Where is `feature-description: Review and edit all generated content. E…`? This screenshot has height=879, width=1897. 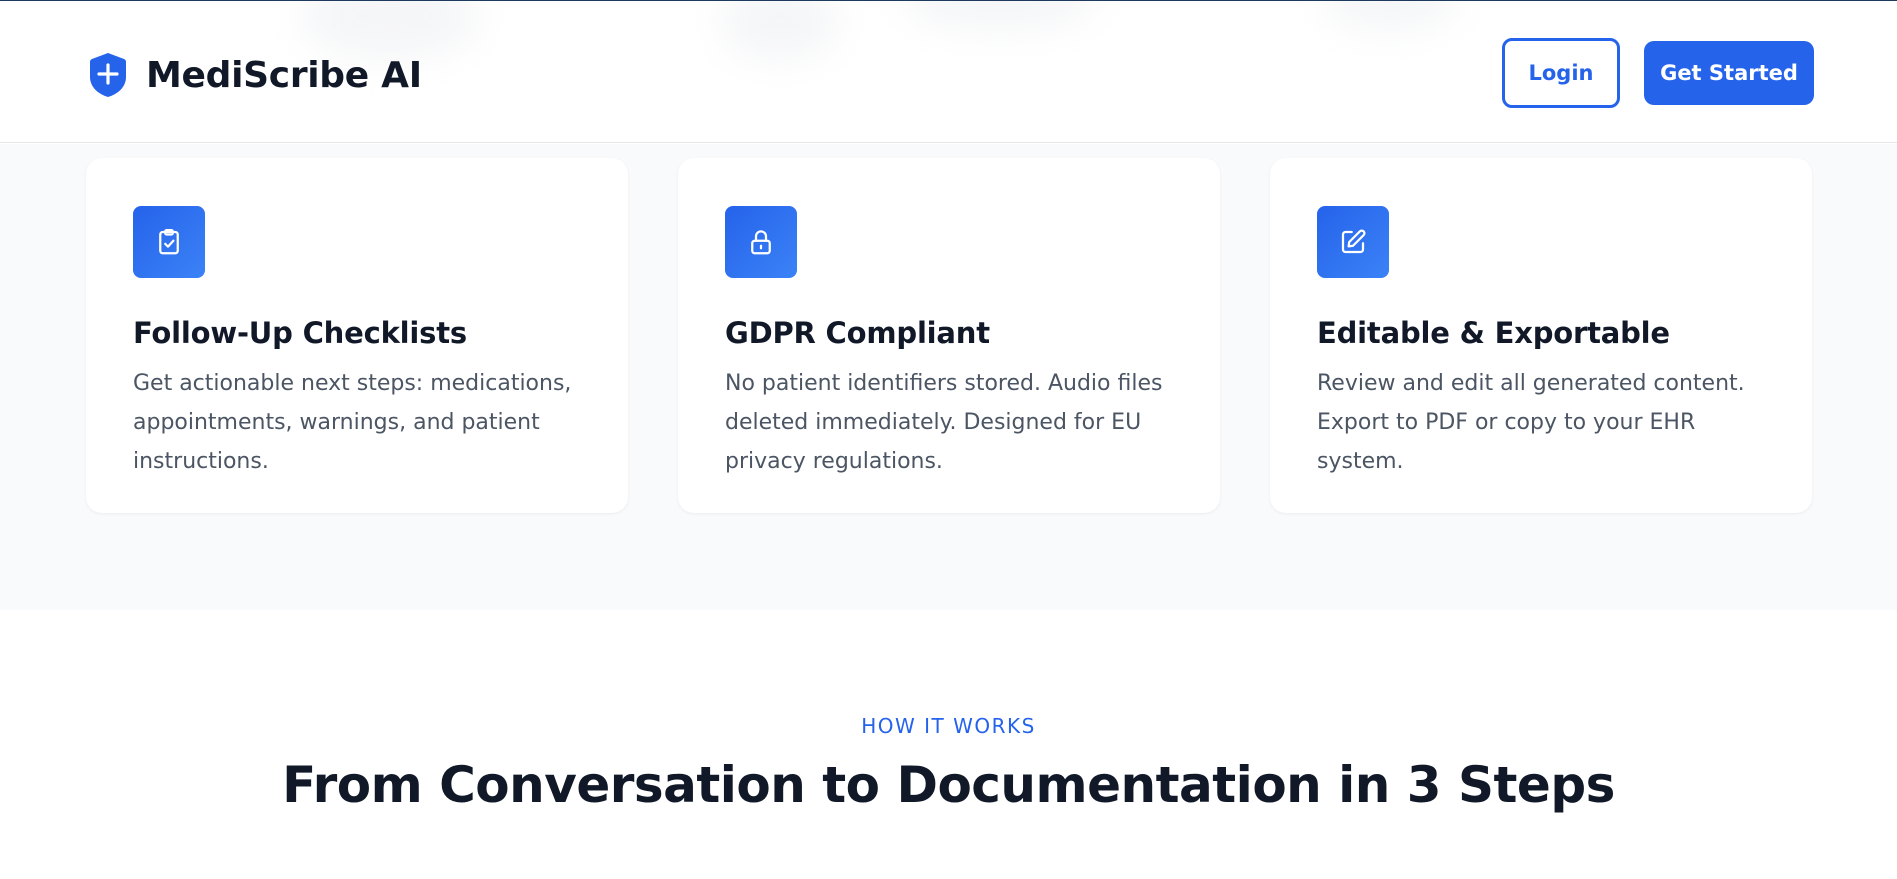 feature-description: Review and edit all generated content. E… is located at coordinates (1531, 422).